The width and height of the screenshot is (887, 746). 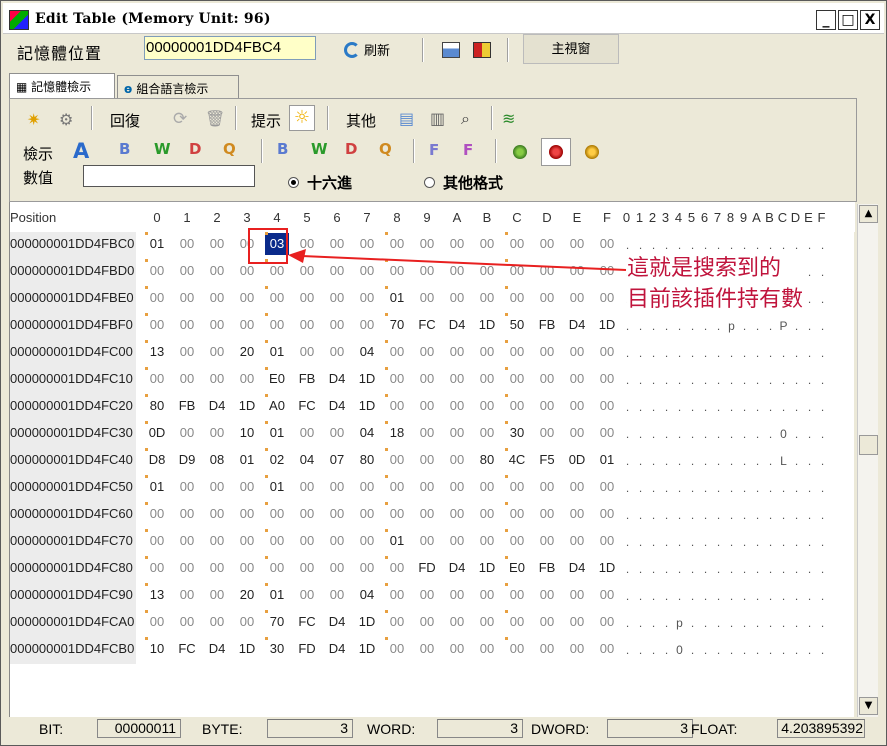 I want to click on dec-qword-icon: Q, so click(x=232, y=149).